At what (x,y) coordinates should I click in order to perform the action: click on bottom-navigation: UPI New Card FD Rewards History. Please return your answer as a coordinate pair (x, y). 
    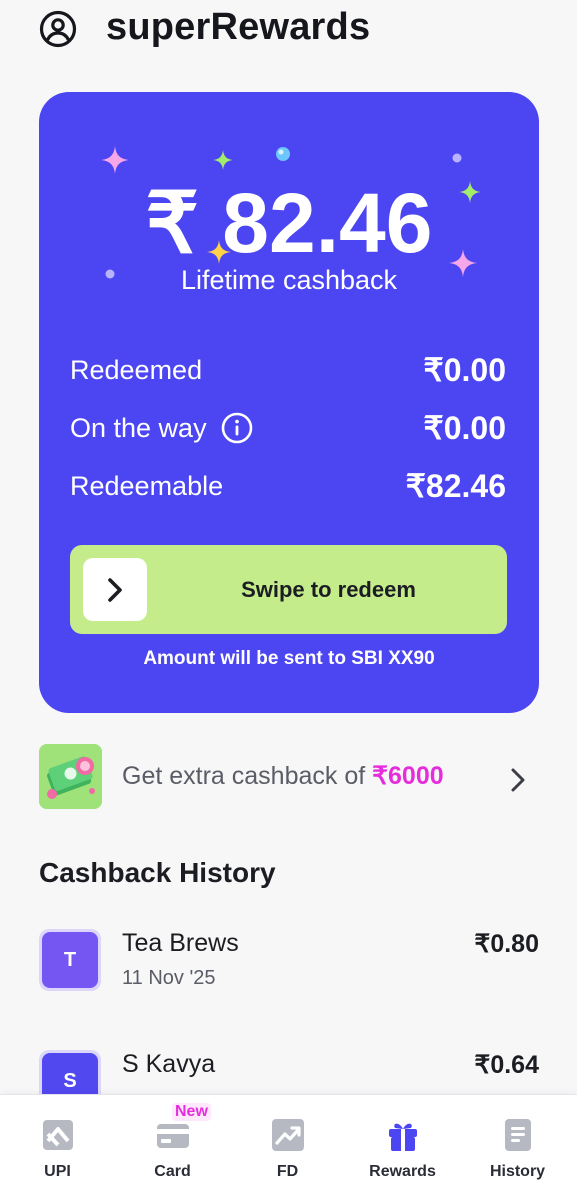
    Looking at the image, I should click on (288, 1147).